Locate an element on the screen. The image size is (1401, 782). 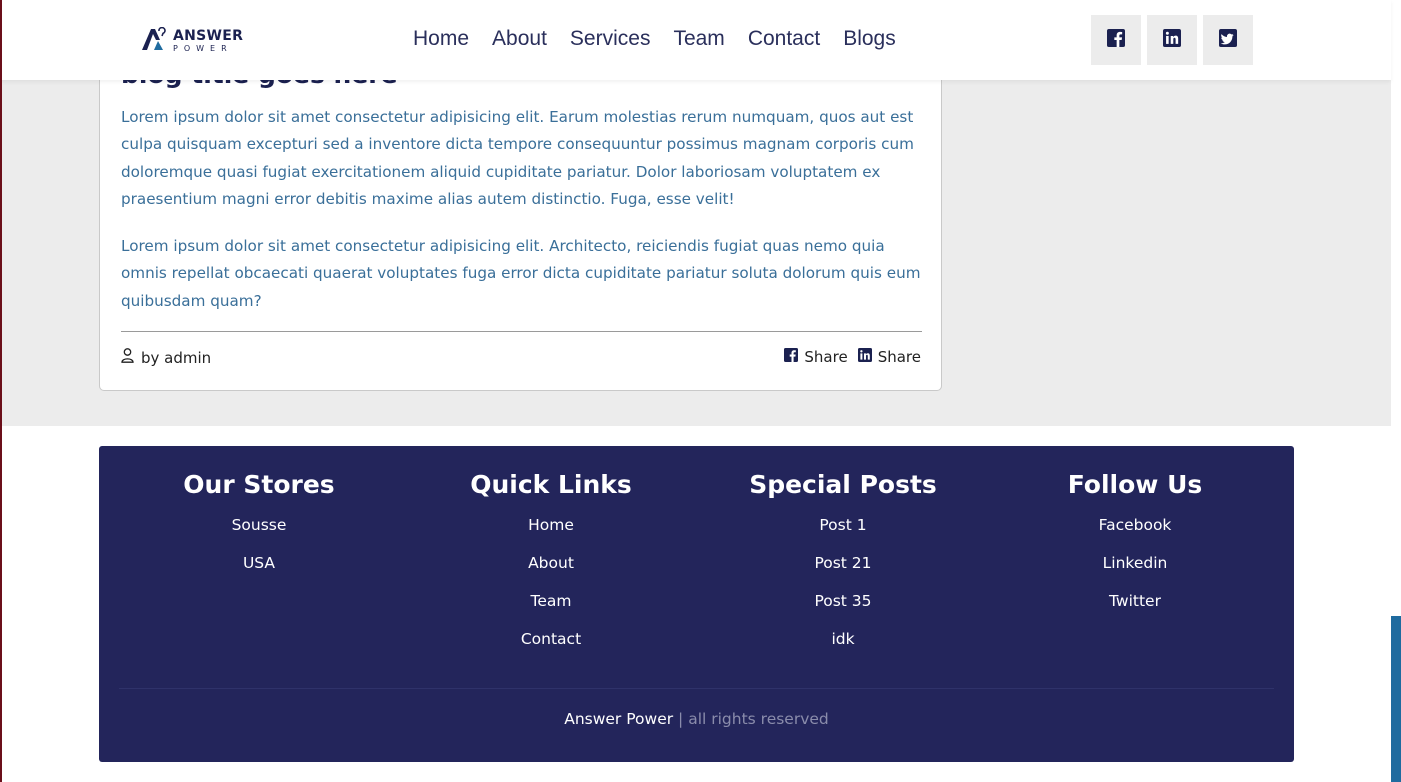
footer-link-linkedin: Linkedin is located at coordinates (1135, 572).